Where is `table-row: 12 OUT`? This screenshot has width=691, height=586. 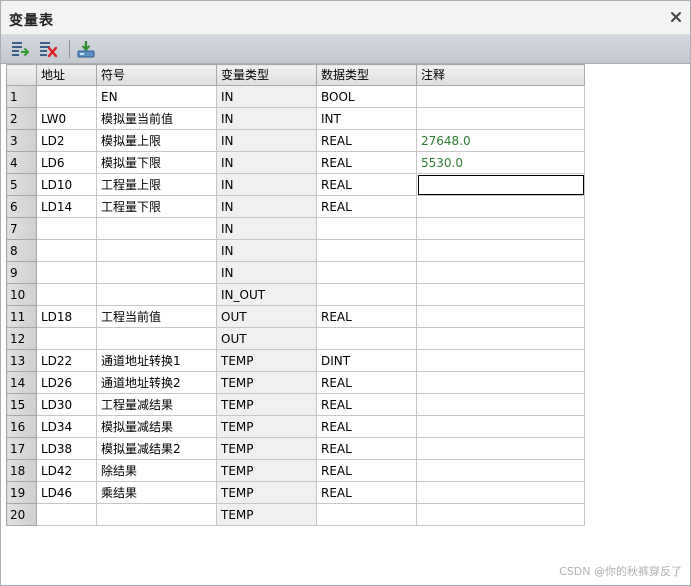 table-row: 12 OUT is located at coordinates (295, 338).